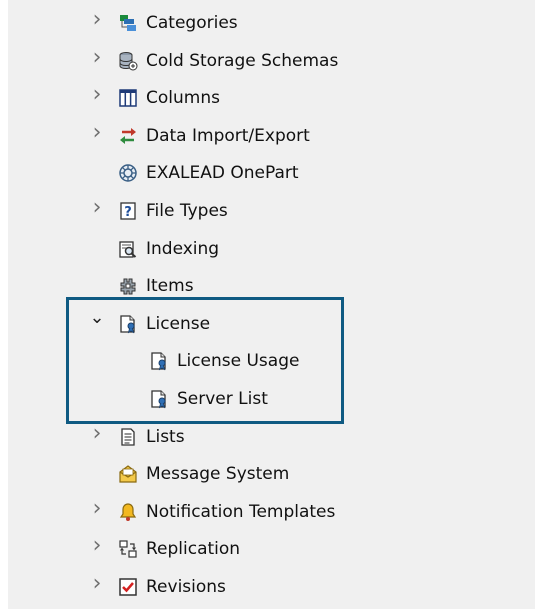  Describe the element at coordinates (242, 60) in the screenshot. I see `tree-item-label: Cold Storage Schemas` at that location.